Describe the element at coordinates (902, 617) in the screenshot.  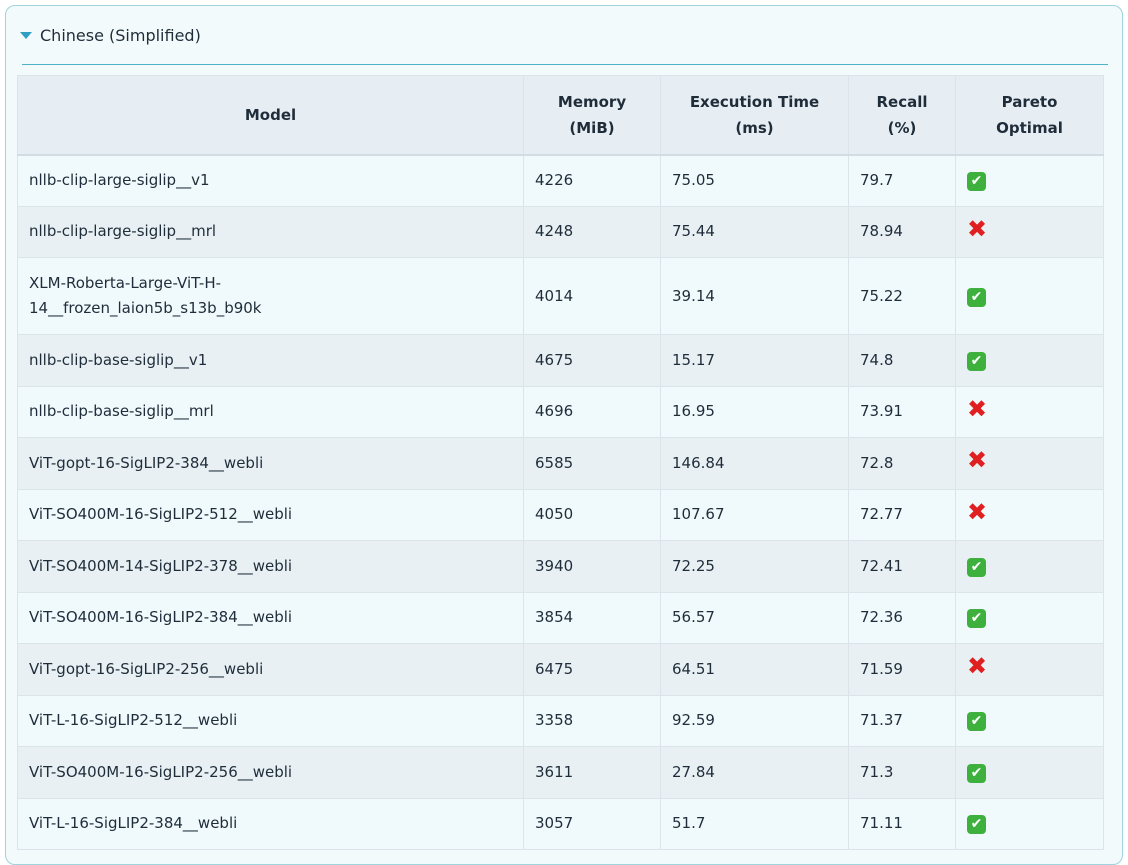
I see `cell-recall: 72.36` at that location.